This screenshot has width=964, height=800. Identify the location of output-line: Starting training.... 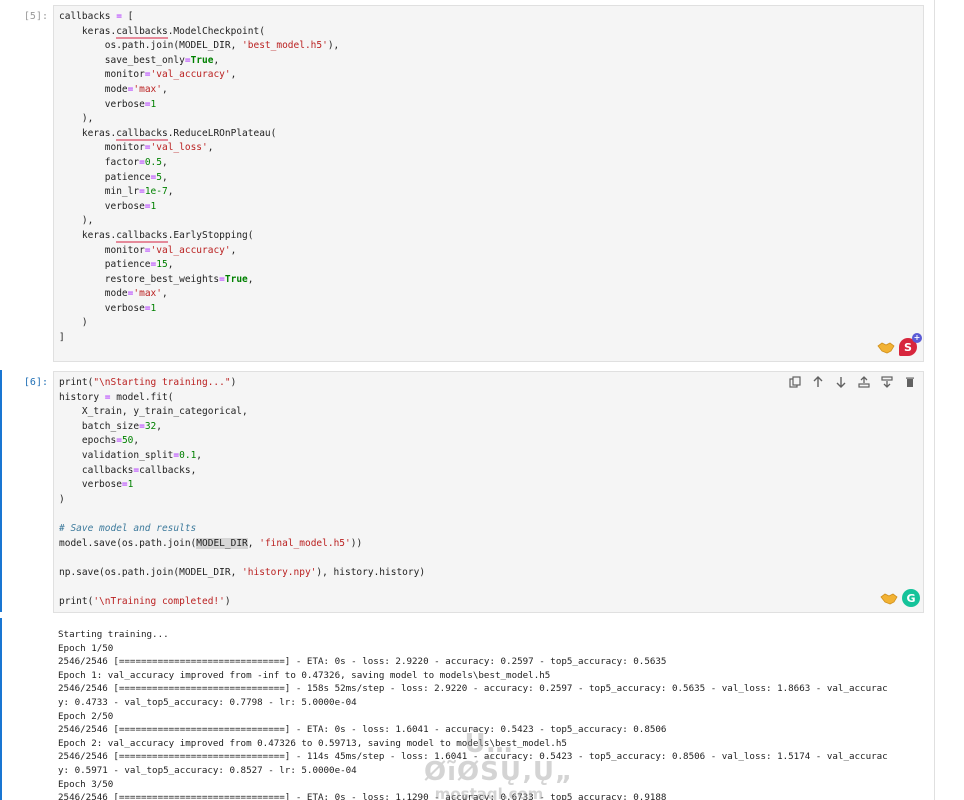
(113, 634).